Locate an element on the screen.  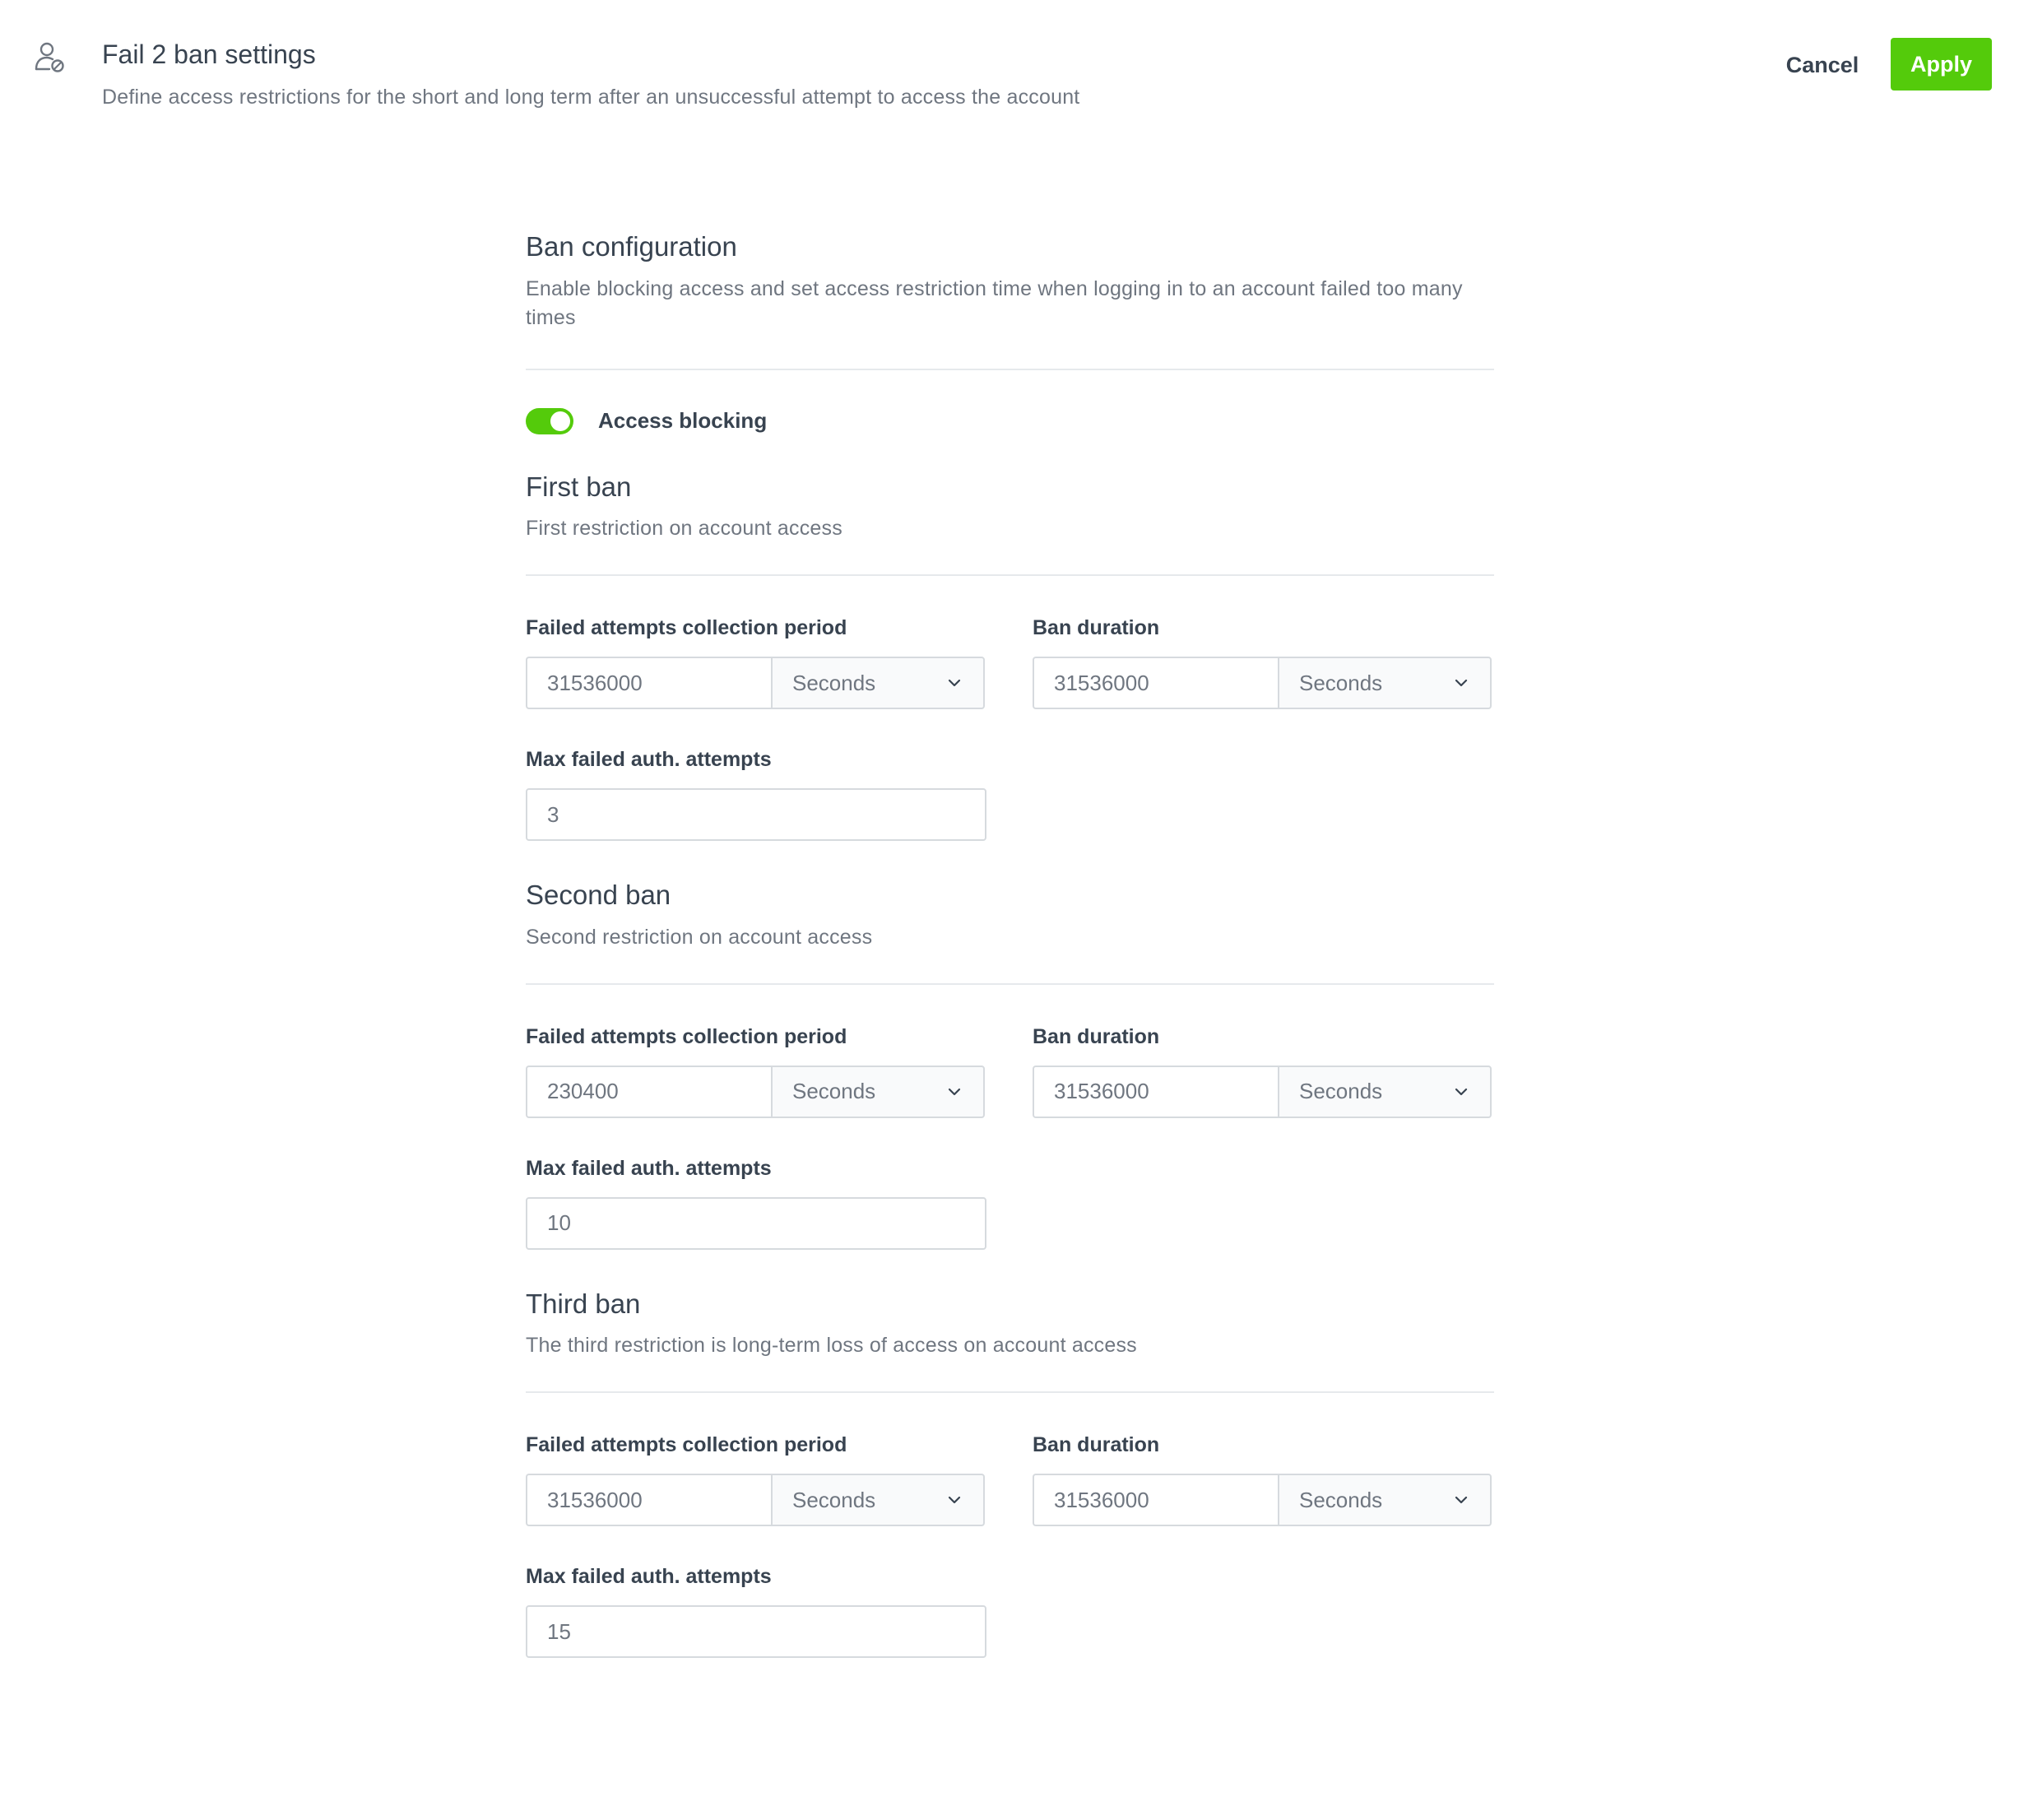
section-description: Second restriction on account access is located at coordinates (699, 937).